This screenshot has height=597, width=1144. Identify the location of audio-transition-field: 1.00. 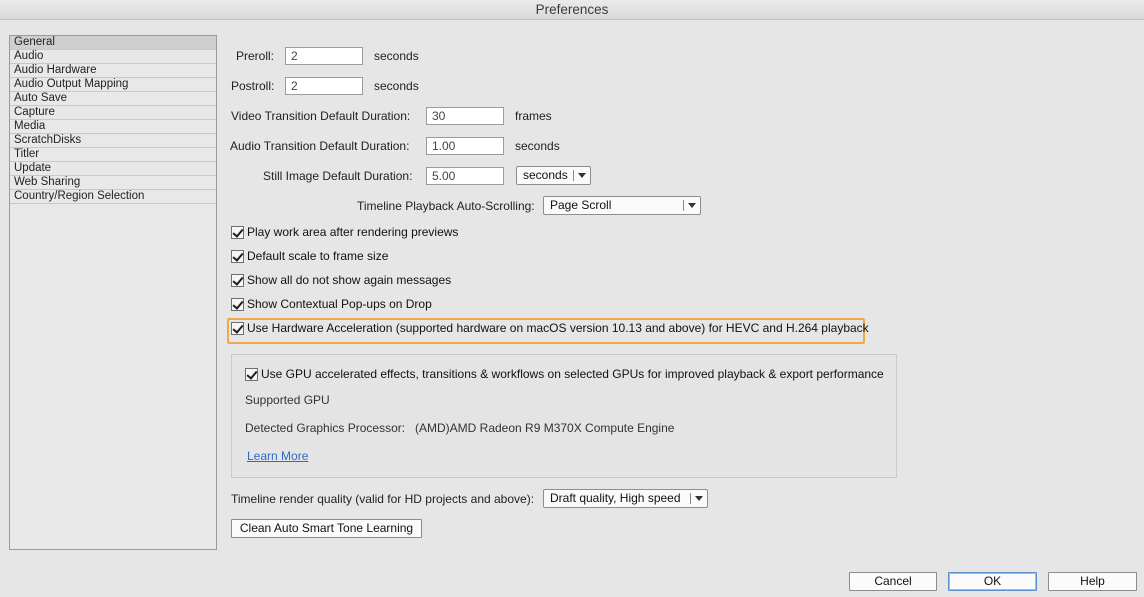
(465, 146).